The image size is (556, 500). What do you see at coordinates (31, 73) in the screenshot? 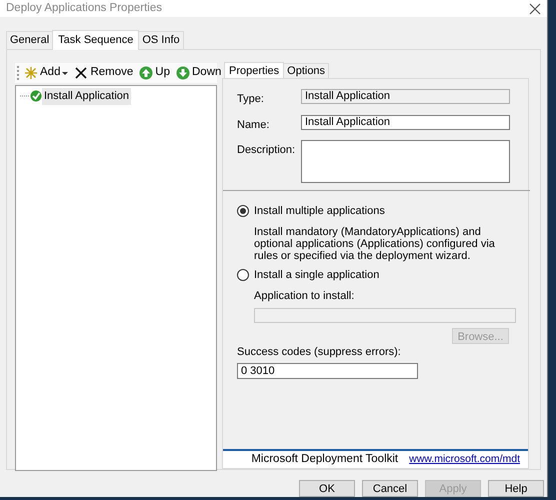
I see `sparkle-icon` at bounding box center [31, 73].